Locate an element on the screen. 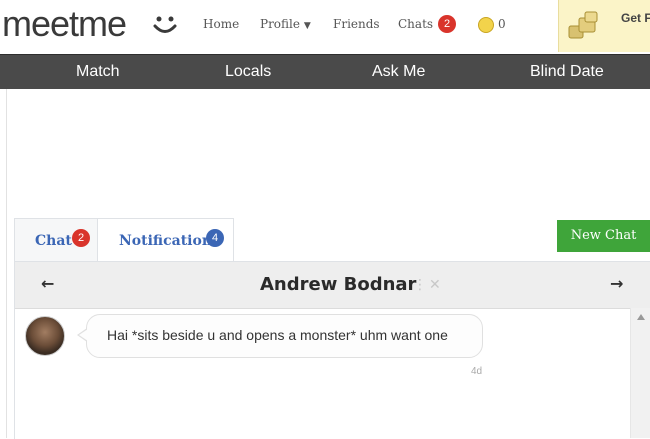 The image size is (650, 439). get-credits-text: Get F Cred is located at coordinates (635, 18).